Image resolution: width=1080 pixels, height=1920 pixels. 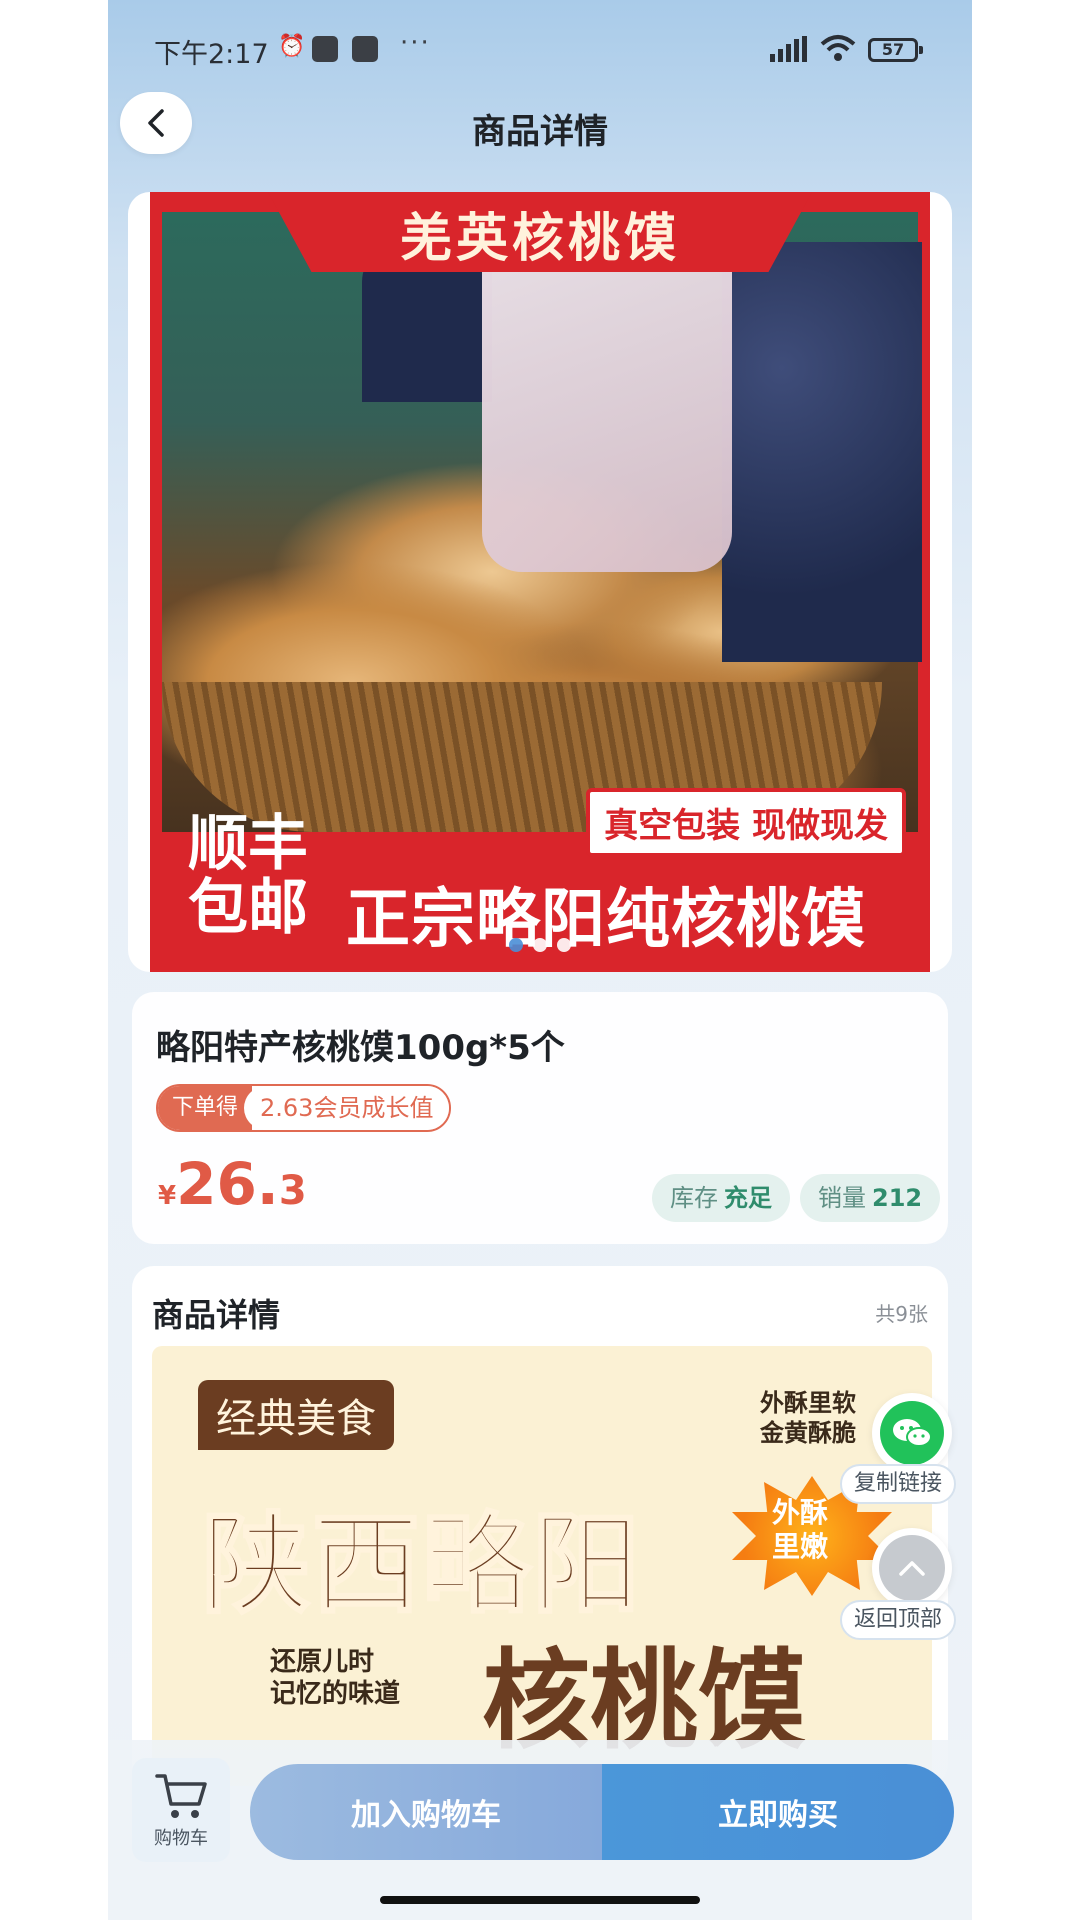 I want to click on download-icon, so click(x=325, y=49).